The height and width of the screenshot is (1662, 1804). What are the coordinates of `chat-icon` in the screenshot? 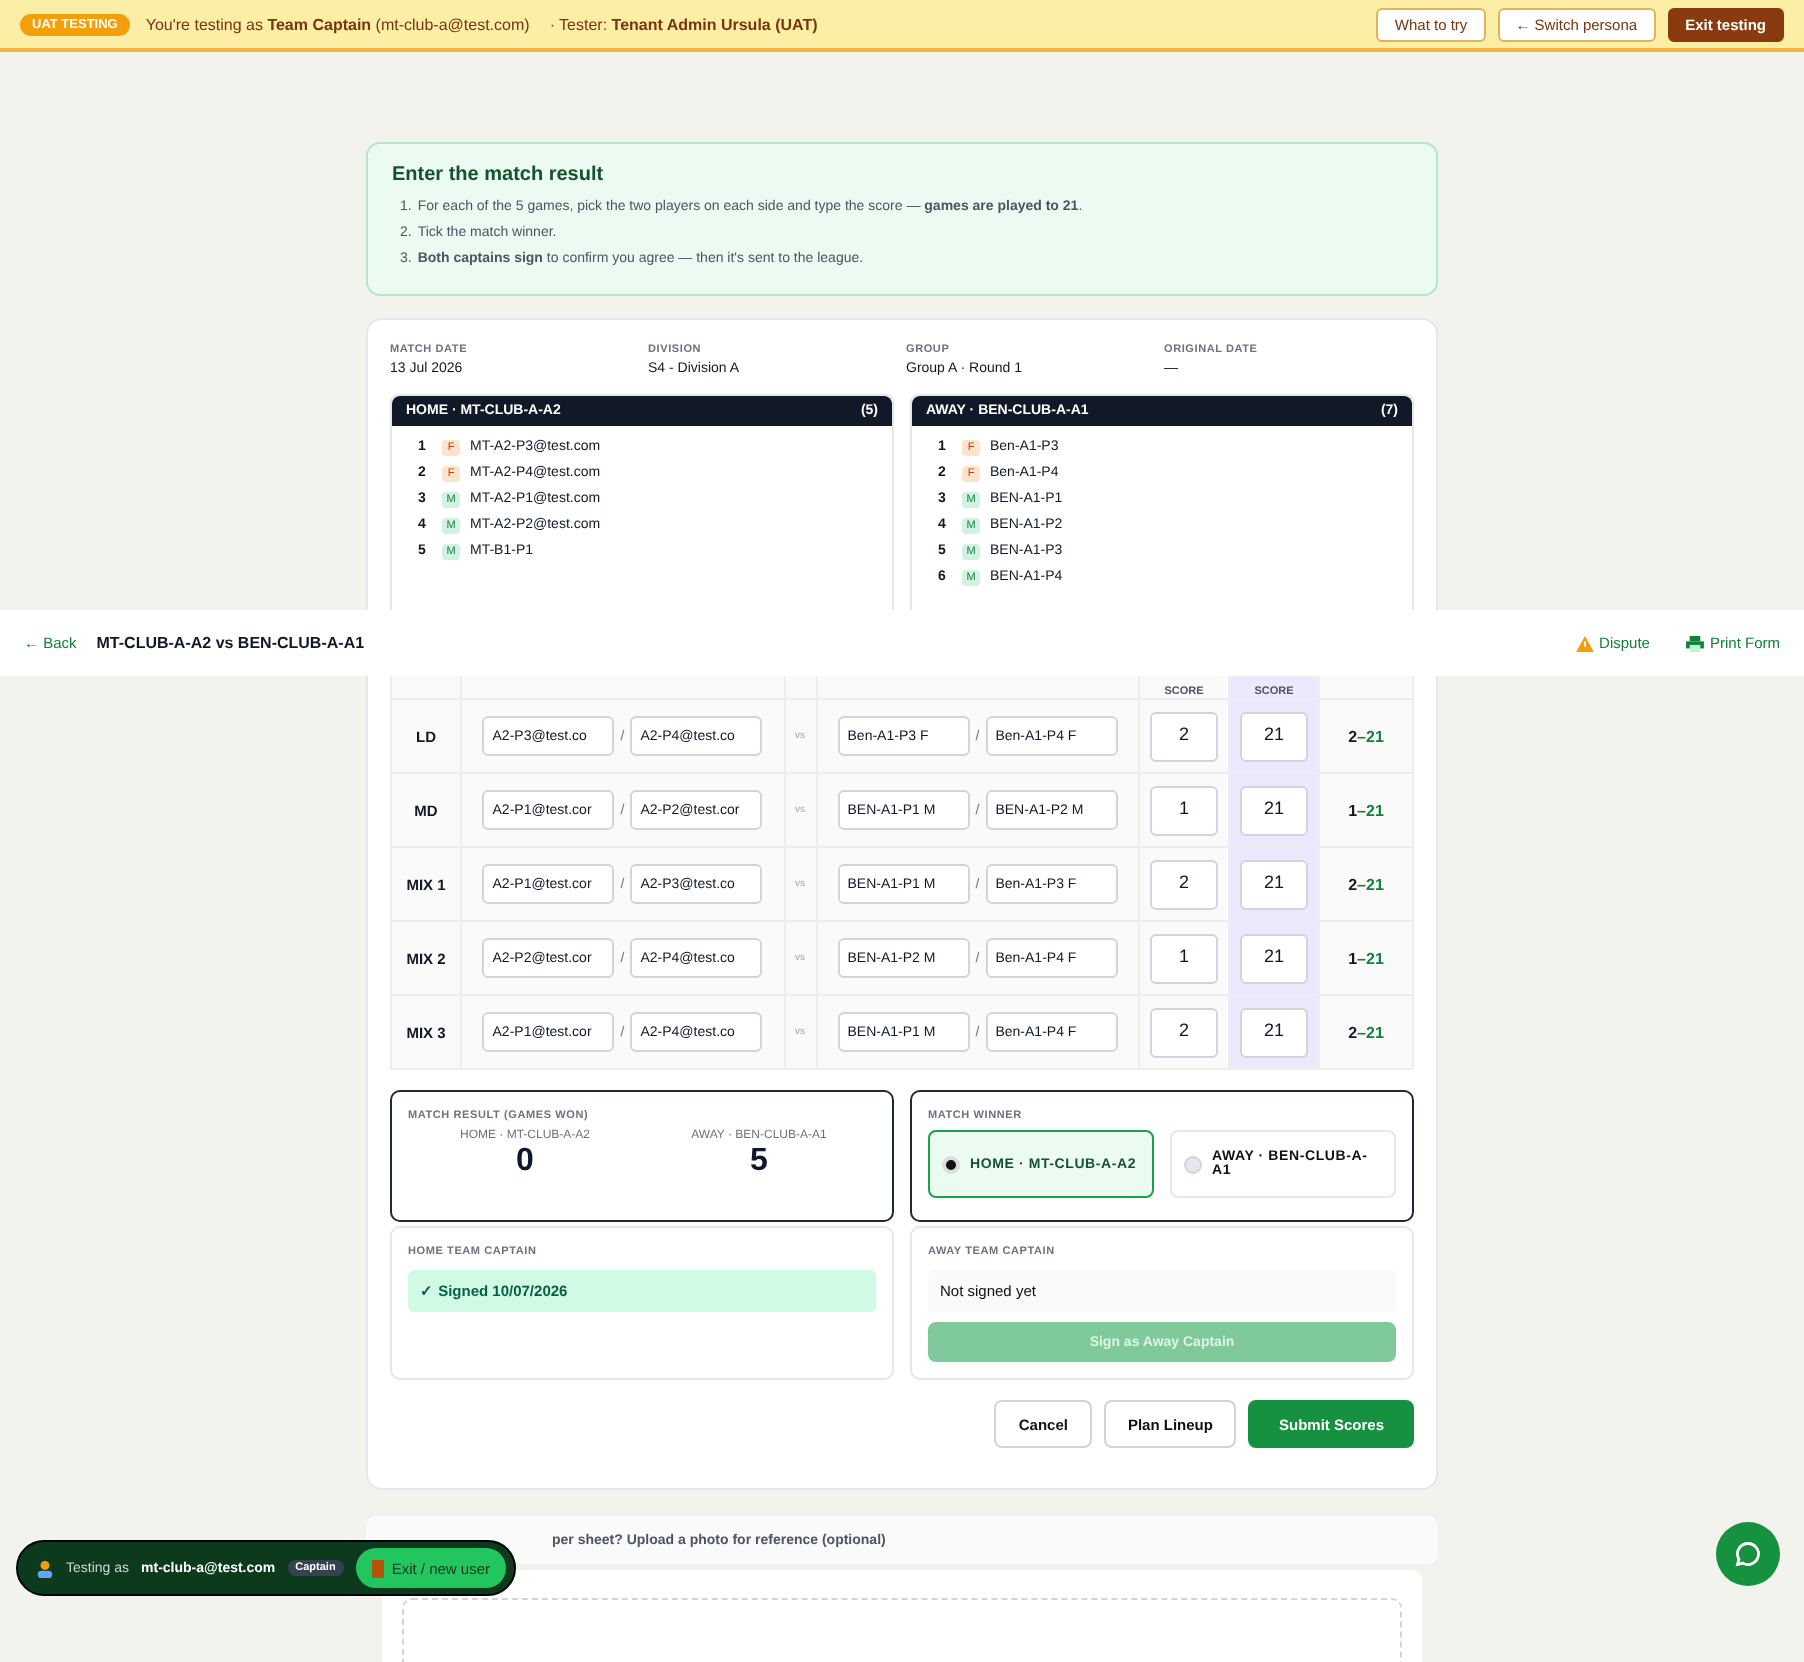 It's located at (1748, 1554).